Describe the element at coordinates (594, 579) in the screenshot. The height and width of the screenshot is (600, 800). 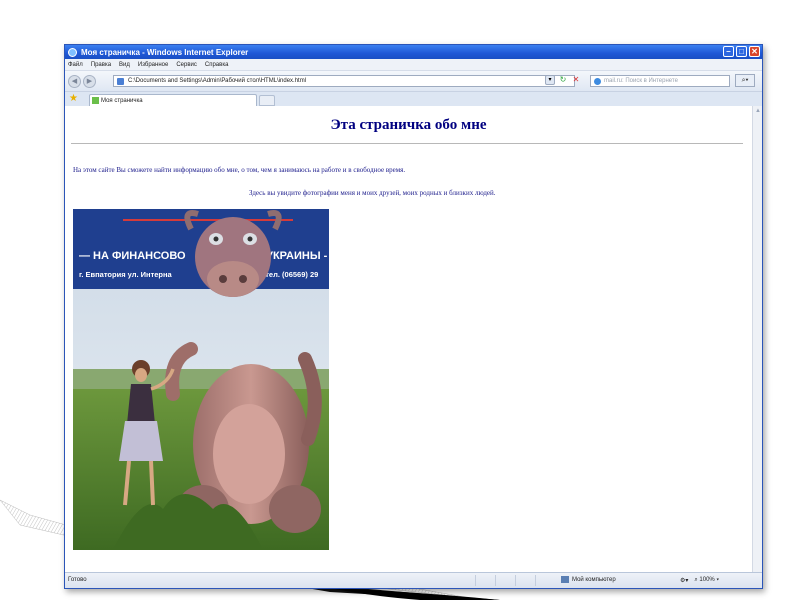
I see `zone-label: Мой компьютер` at that location.